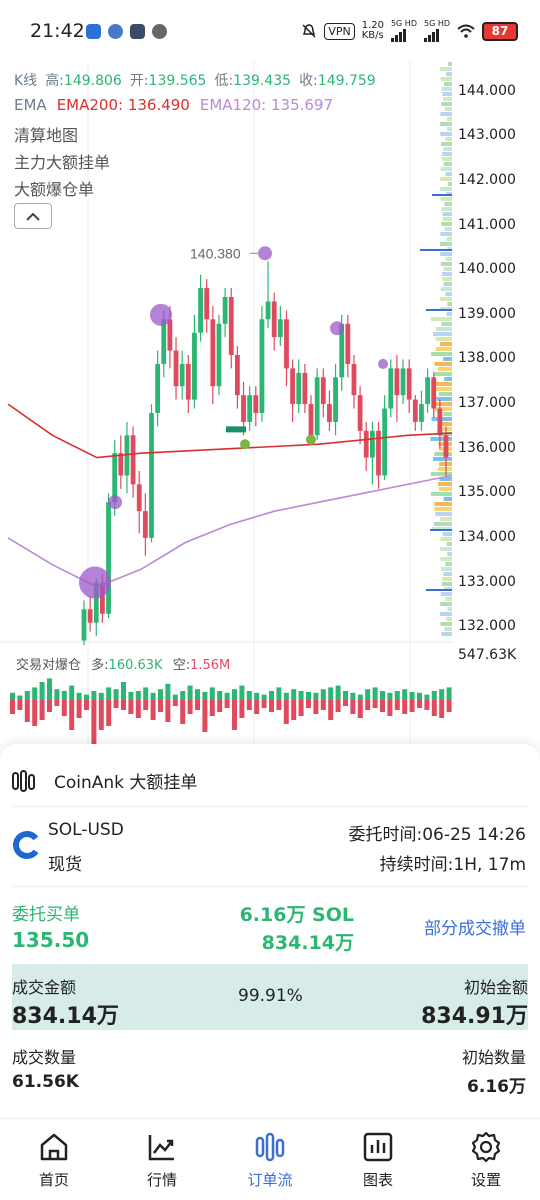 The image size is (540, 1200). I want to click on price-tick-label: 135.000, so click(487, 492).